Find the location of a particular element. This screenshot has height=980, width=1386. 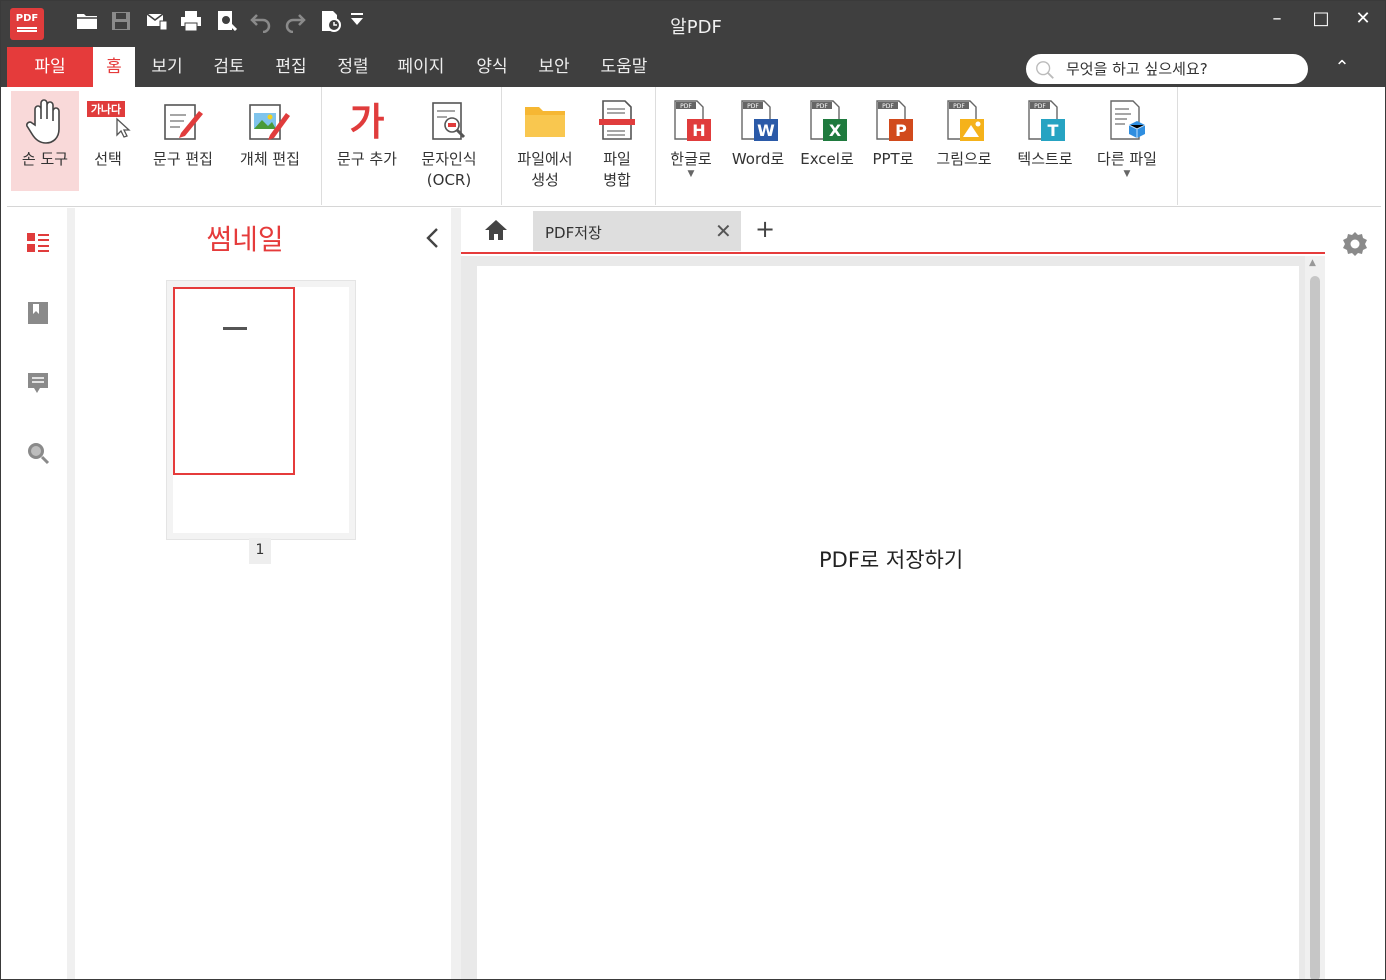

side-navigation is located at coordinates (37, 593).